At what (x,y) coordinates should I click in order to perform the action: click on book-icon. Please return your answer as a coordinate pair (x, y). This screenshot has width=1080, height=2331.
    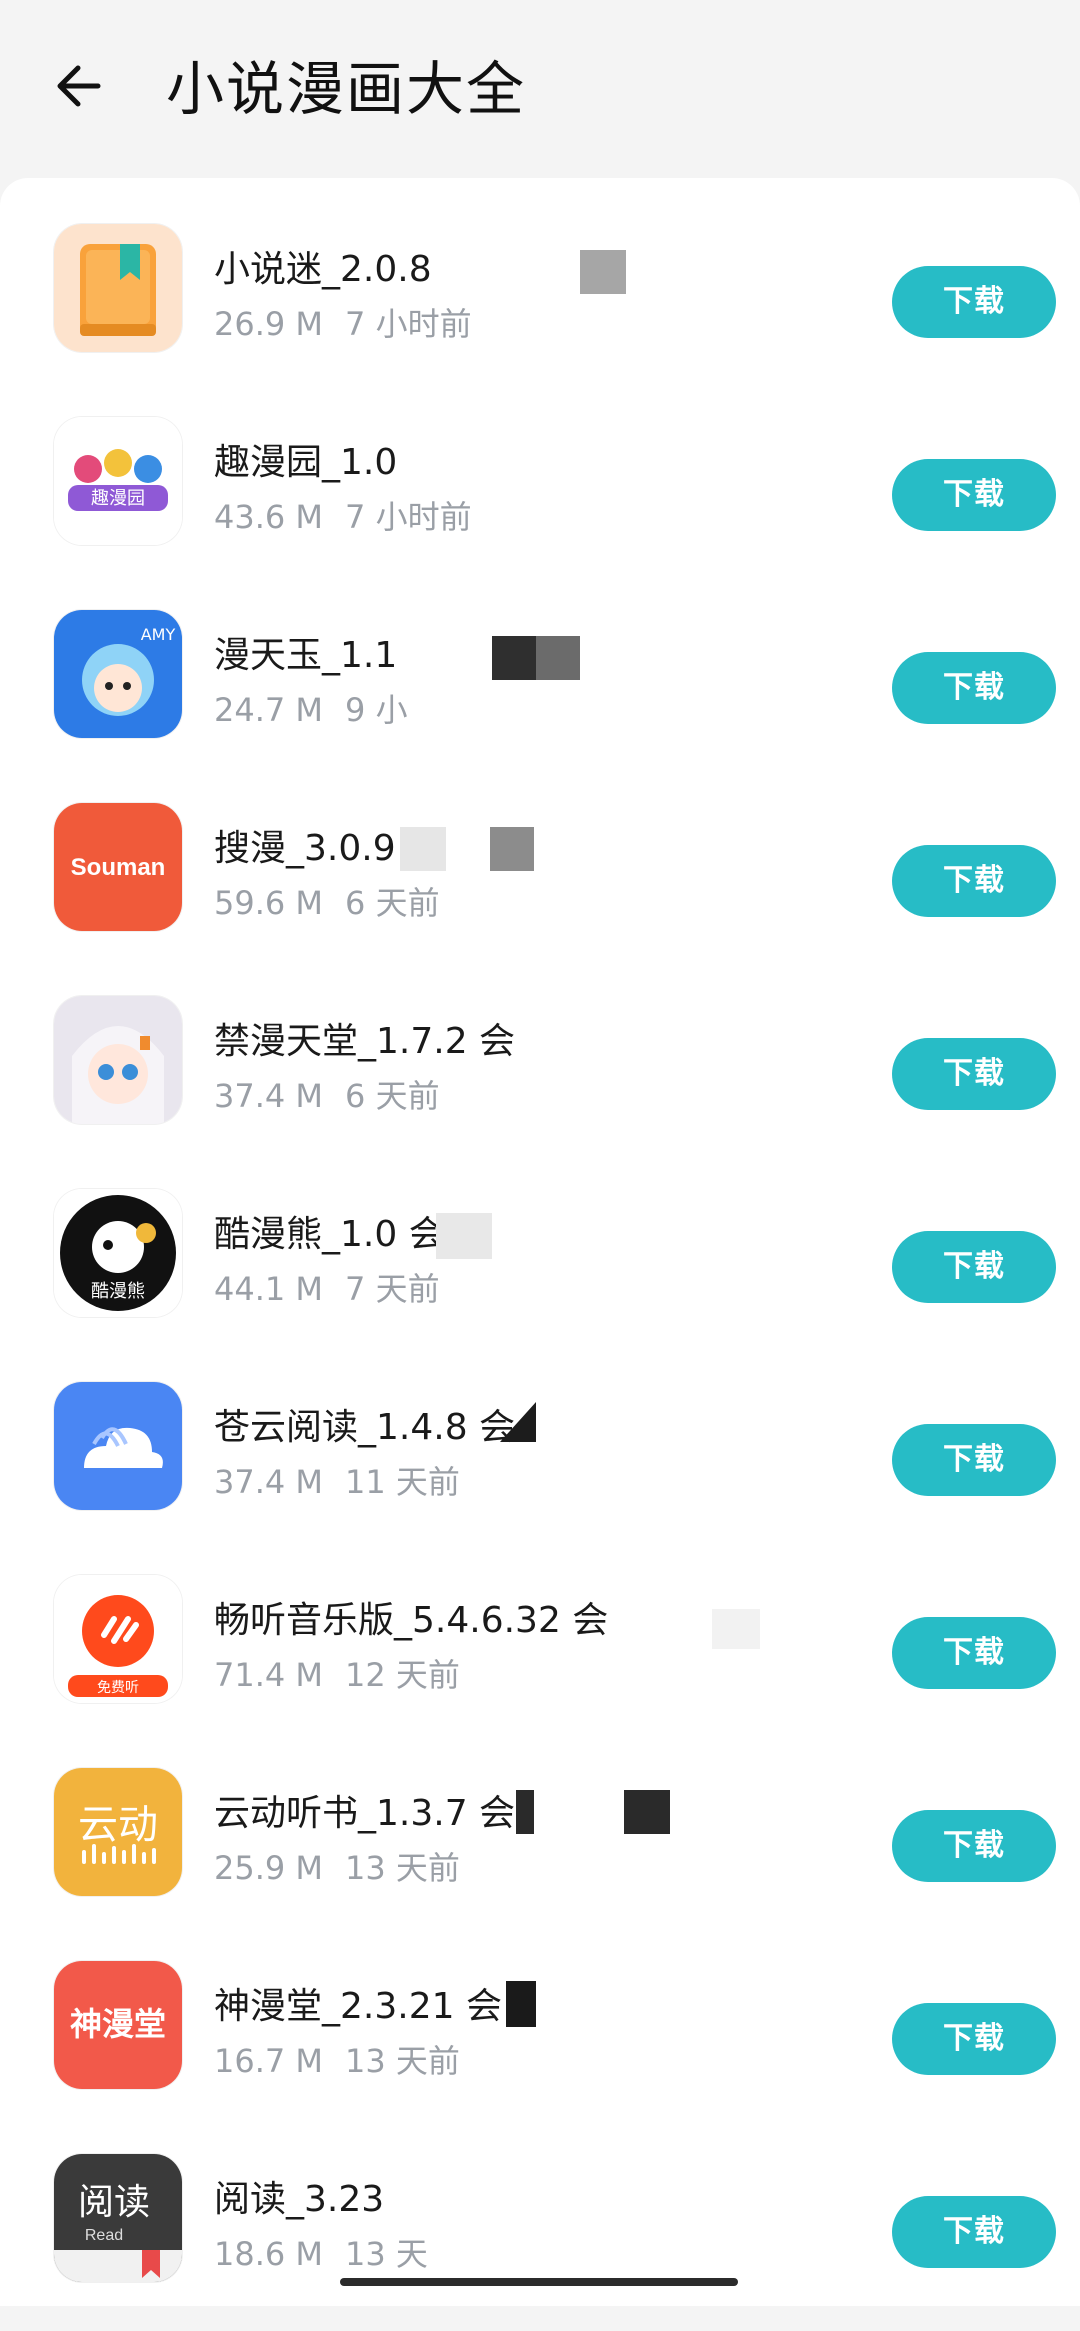
    Looking at the image, I should click on (118, 288).